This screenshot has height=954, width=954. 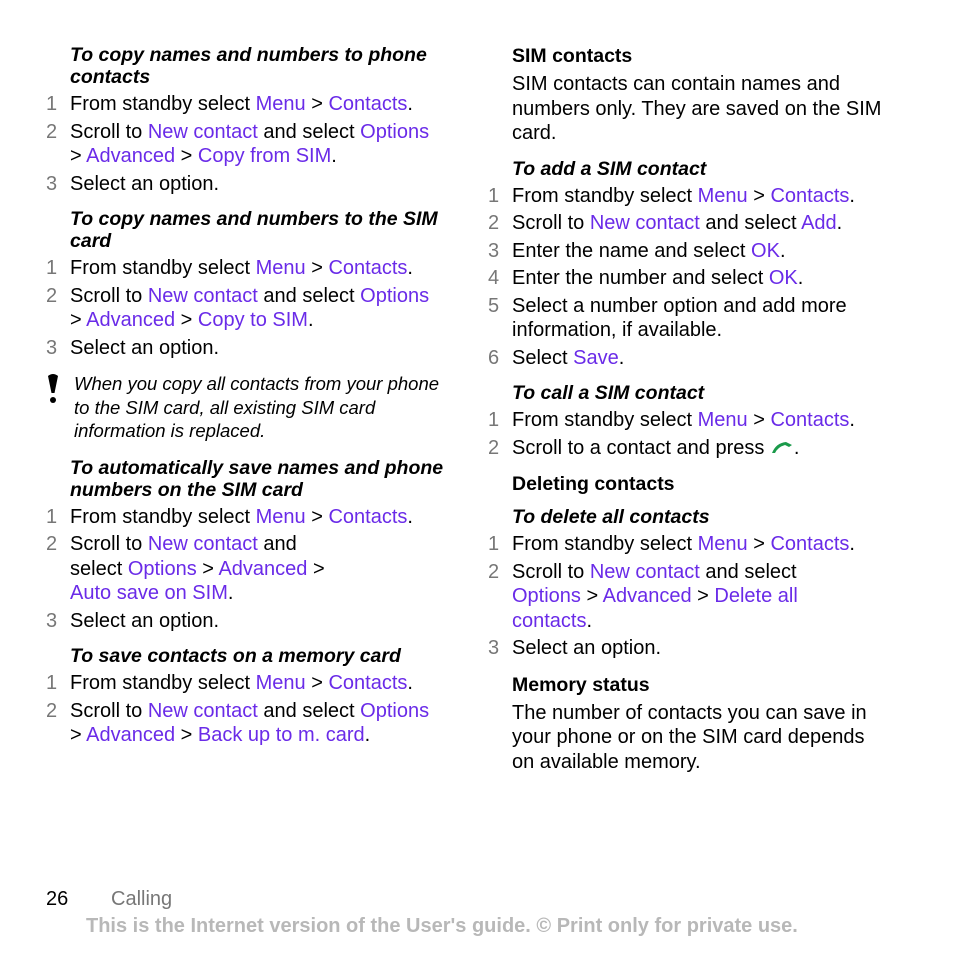 What do you see at coordinates (144, 183) in the screenshot?
I see `step-text: Select an option.` at bounding box center [144, 183].